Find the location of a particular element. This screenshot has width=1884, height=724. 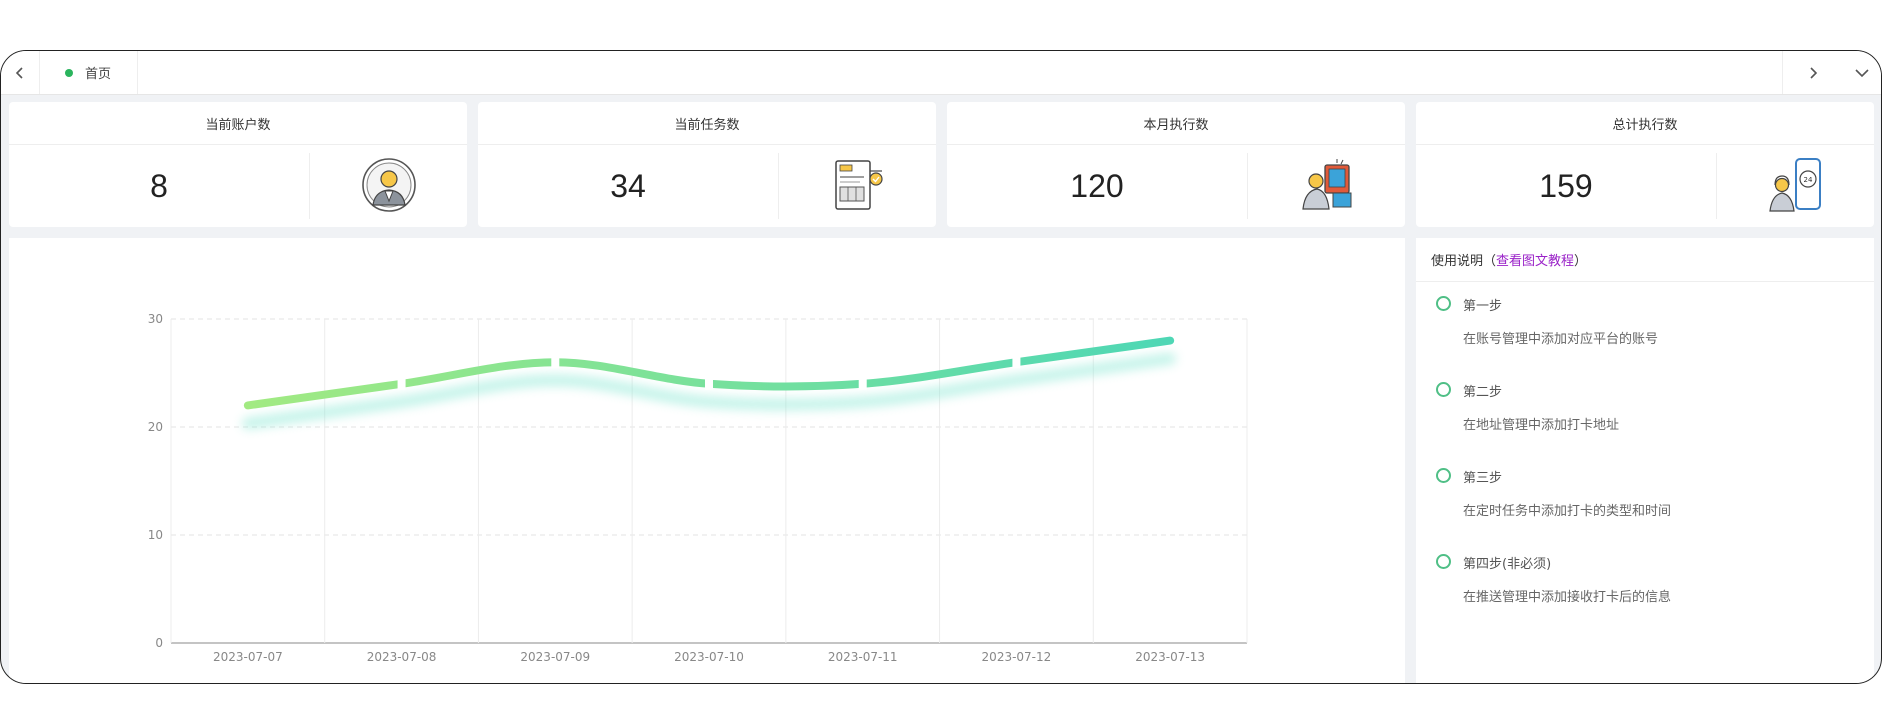

x-tick-label: 2023-07-12 is located at coordinates (1017, 657).